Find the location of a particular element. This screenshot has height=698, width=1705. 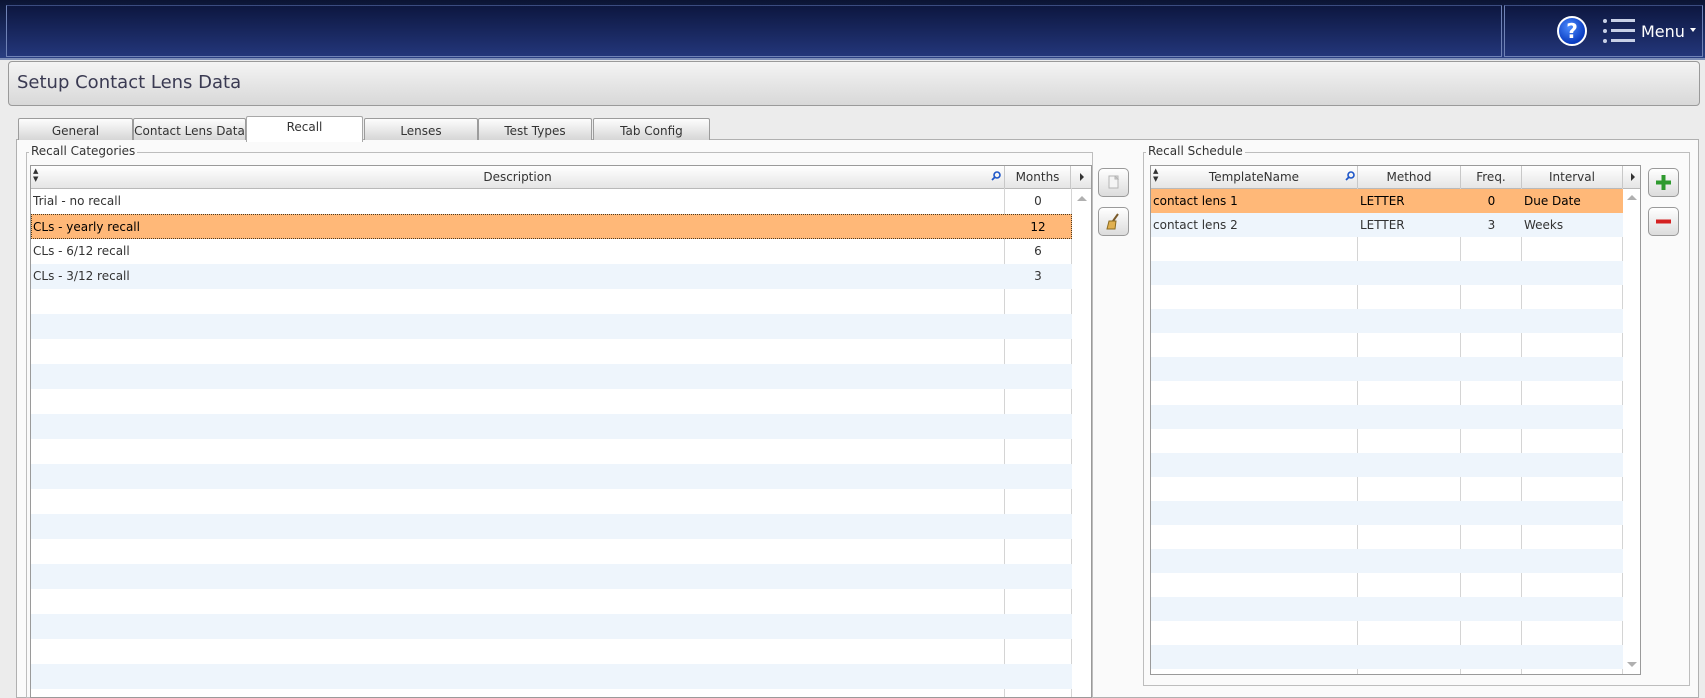

plus-icon is located at coordinates (1663, 182).